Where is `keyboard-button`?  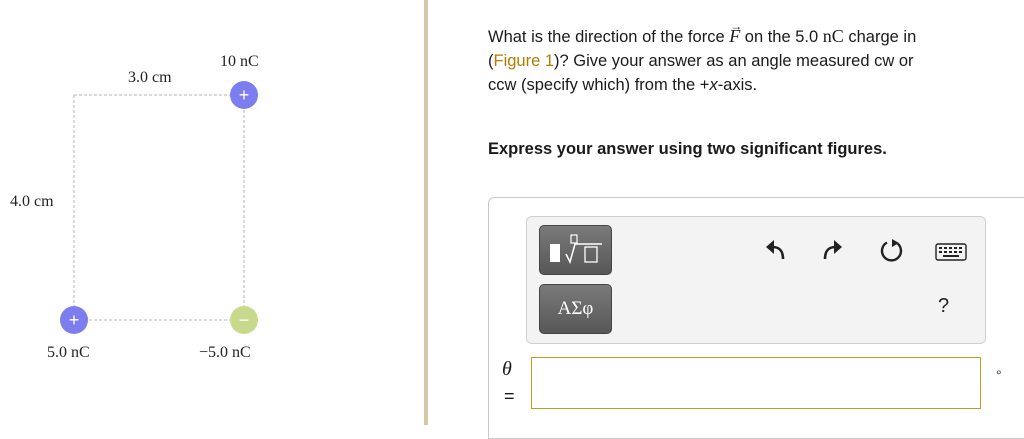
keyboard-button is located at coordinates (951, 252).